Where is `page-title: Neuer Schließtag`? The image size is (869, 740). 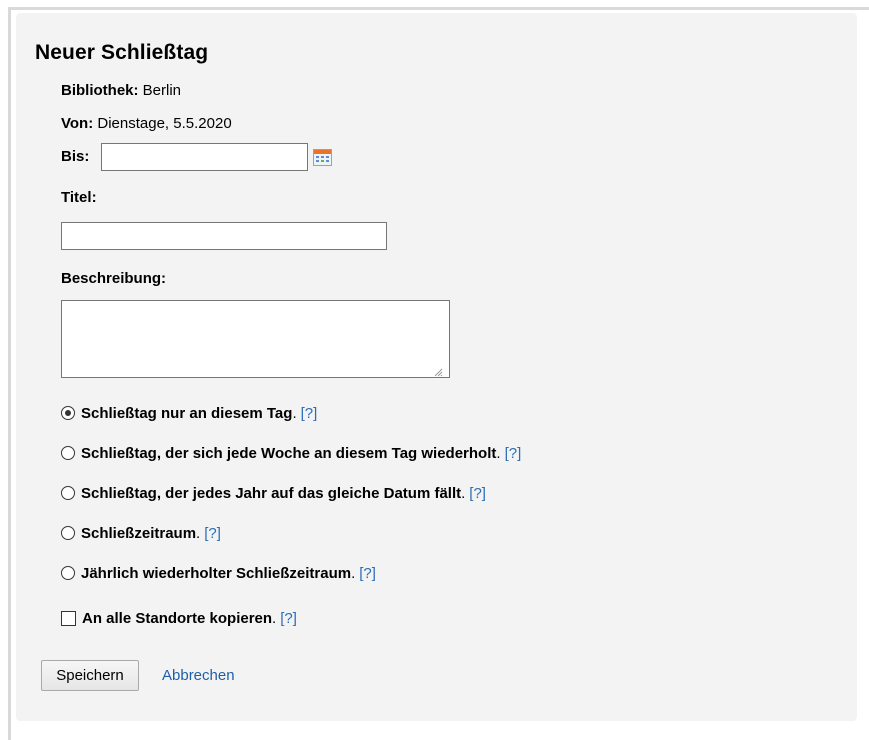 page-title: Neuer Schließtag is located at coordinates (122, 52).